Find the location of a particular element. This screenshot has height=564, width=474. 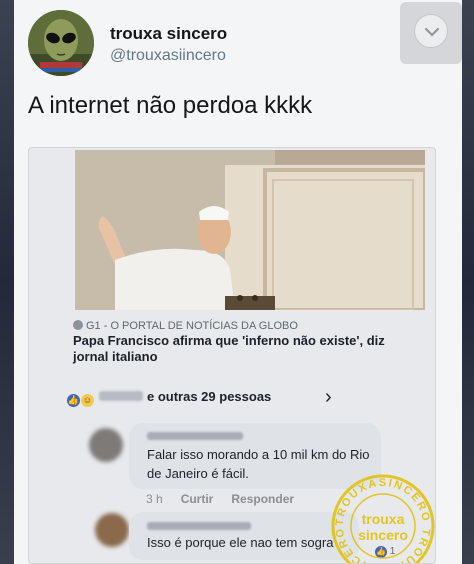

blurred-name is located at coordinates (121, 396).